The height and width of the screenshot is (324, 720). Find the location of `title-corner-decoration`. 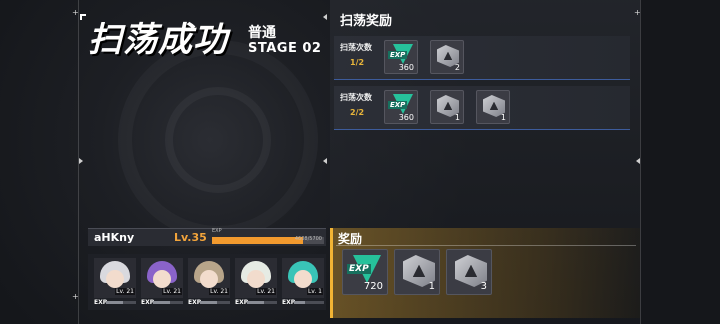

title-corner-decoration is located at coordinates (83, 17).